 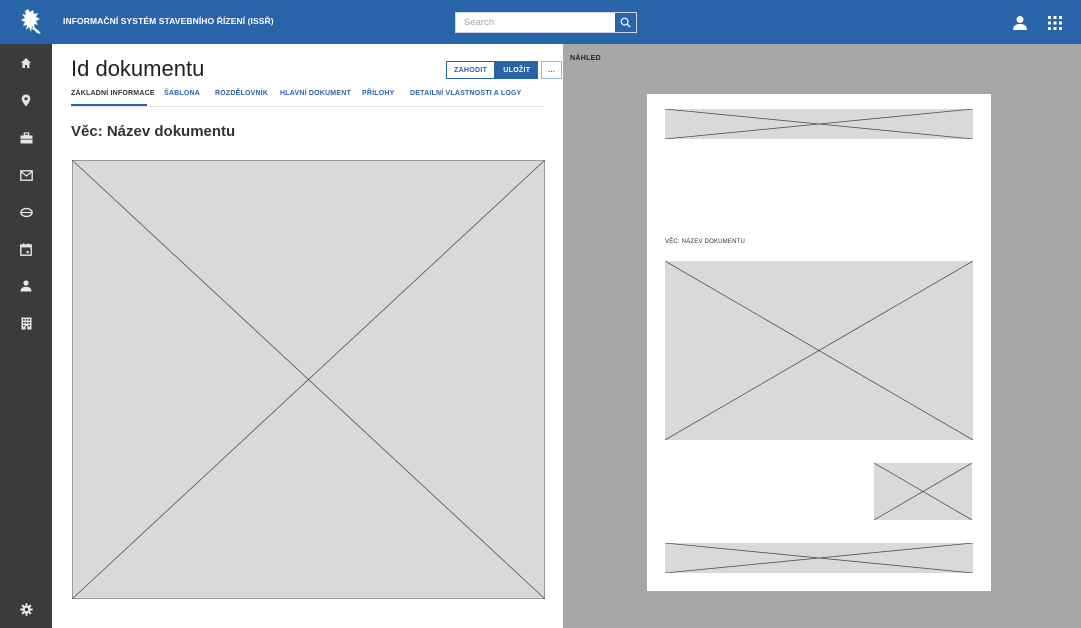 What do you see at coordinates (113, 93) in the screenshot?
I see `tab-basic-info: ZÁKLADNÍ INFORMACE` at bounding box center [113, 93].